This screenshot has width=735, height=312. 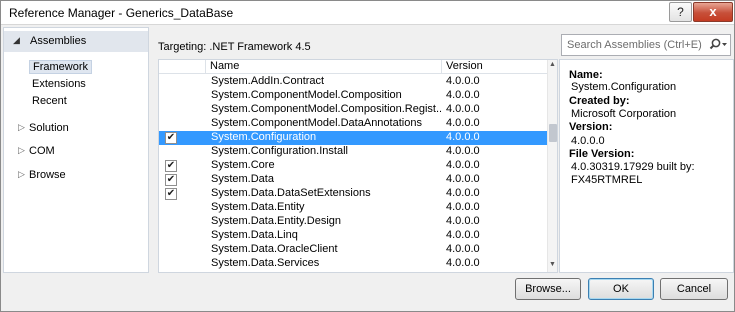 What do you see at coordinates (353, 208) in the screenshot?
I see `table-row: System.Data.Entity 4.0.0.0` at bounding box center [353, 208].